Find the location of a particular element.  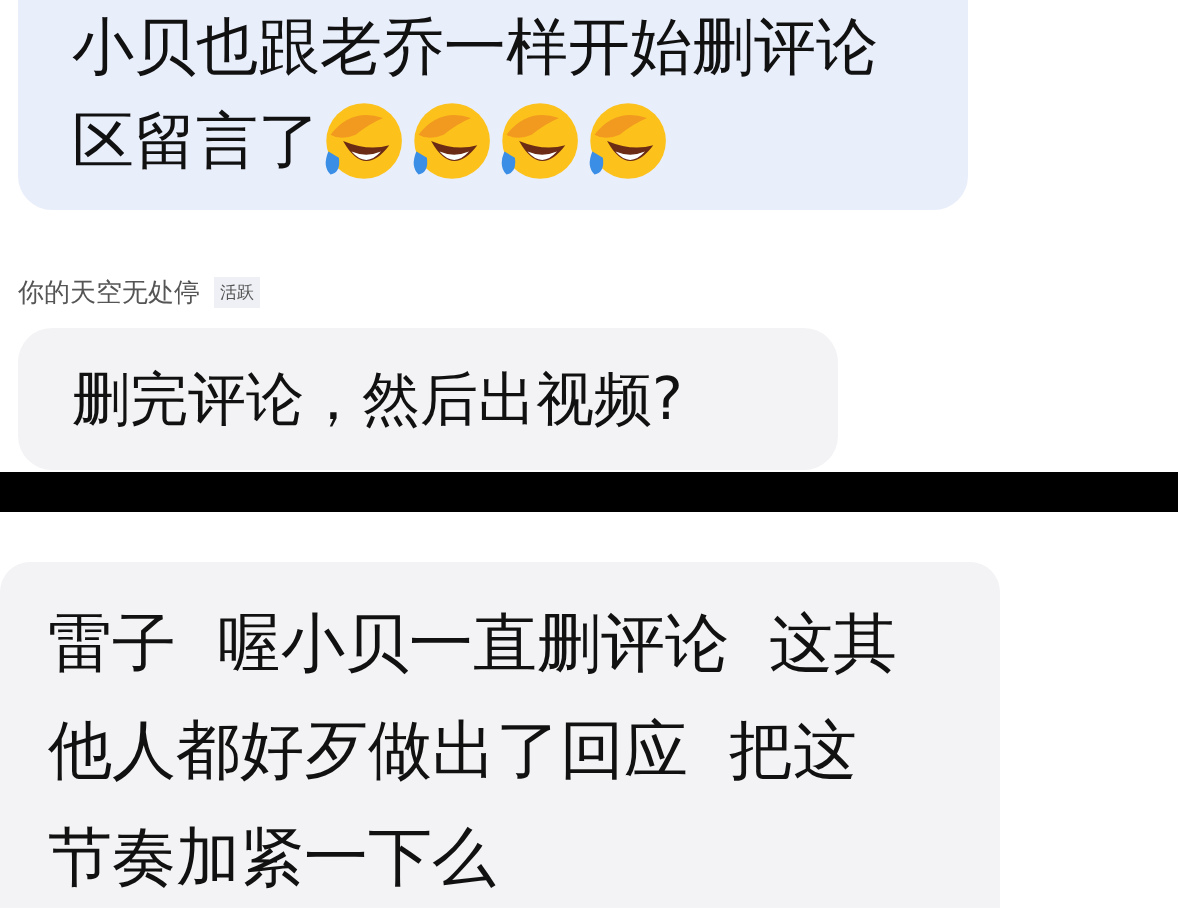

comment-text: 区留言了 is located at coordinates (196, 141).